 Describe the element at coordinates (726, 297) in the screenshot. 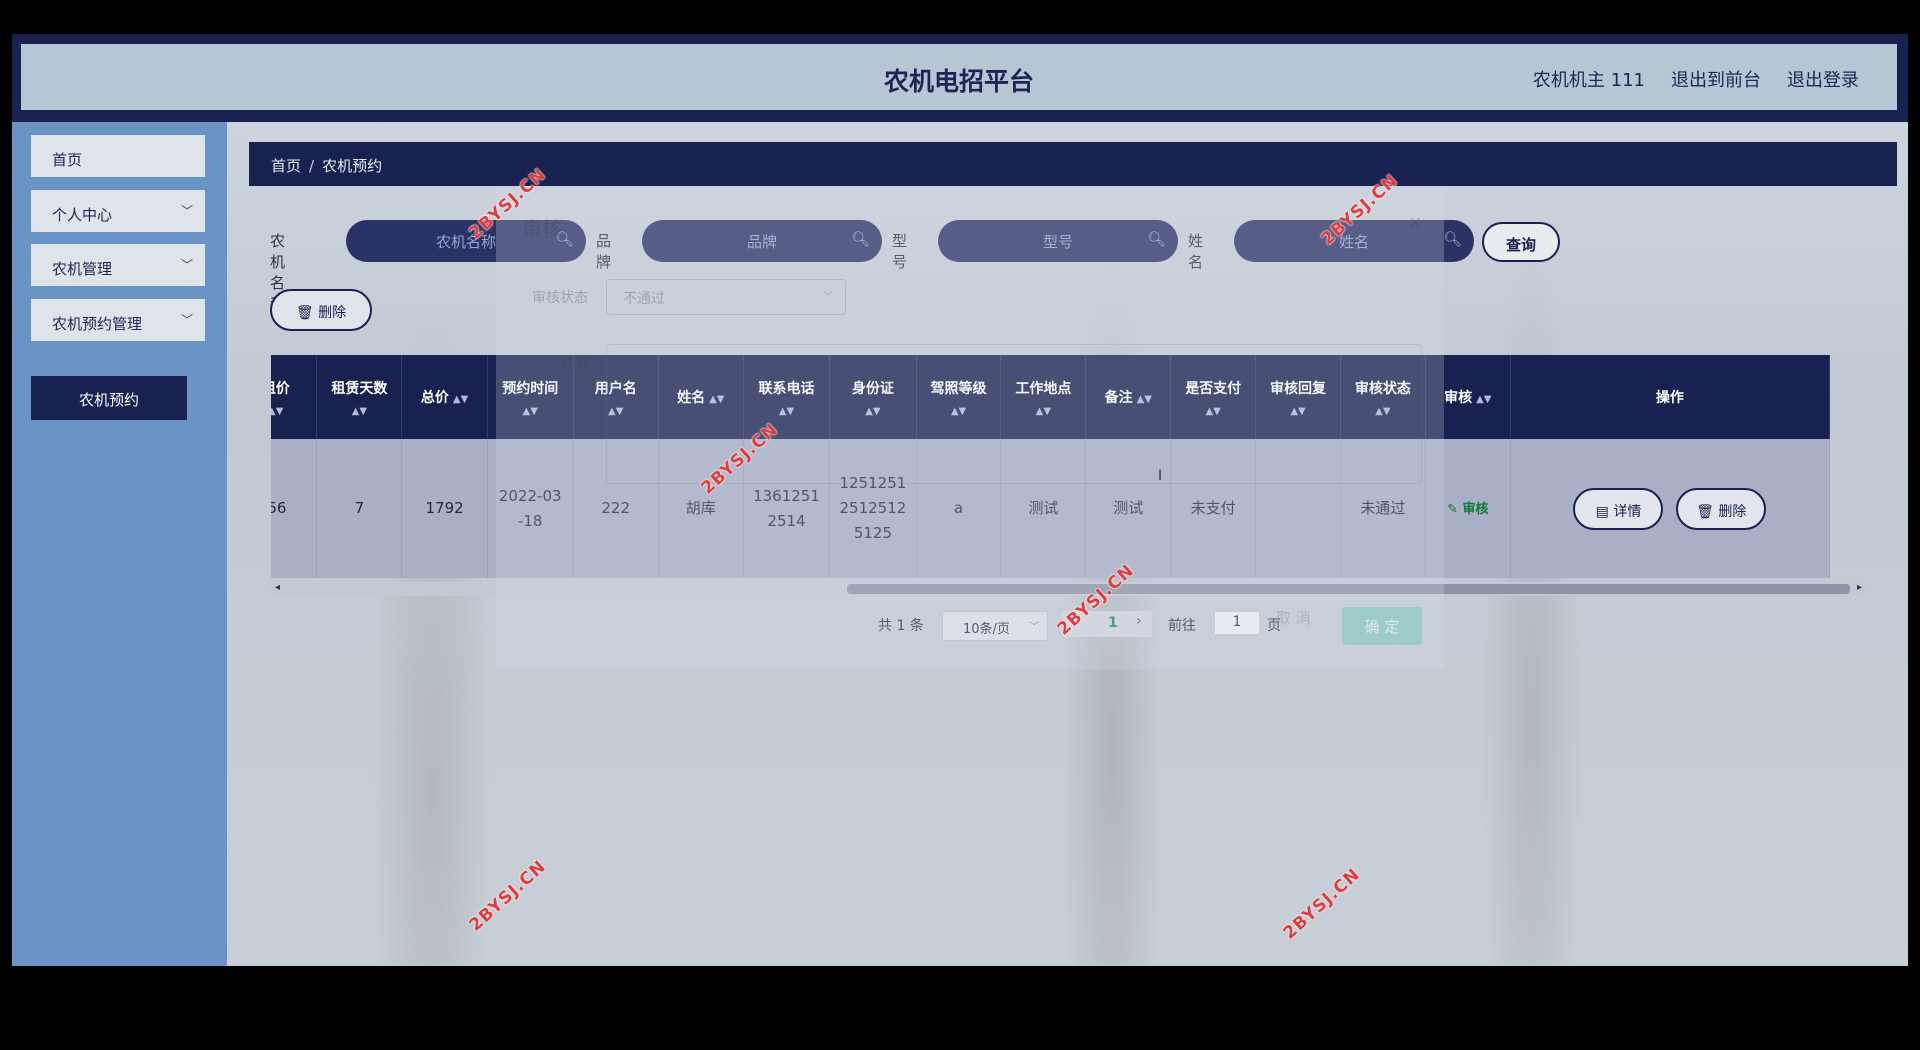

I see `audit-status-select: 不通过 ﹀` at that location.